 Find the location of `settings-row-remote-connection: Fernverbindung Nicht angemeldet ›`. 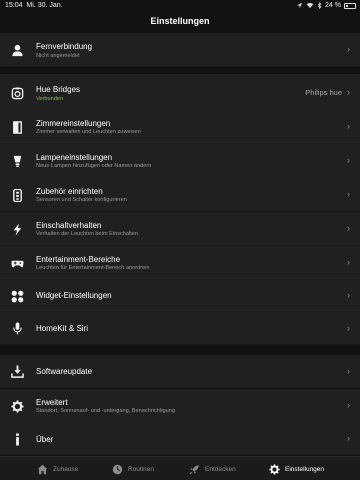

settings-row-remote-connection: Fernverbindung Nicht angemeldet › is located at coordinates (180, 50).